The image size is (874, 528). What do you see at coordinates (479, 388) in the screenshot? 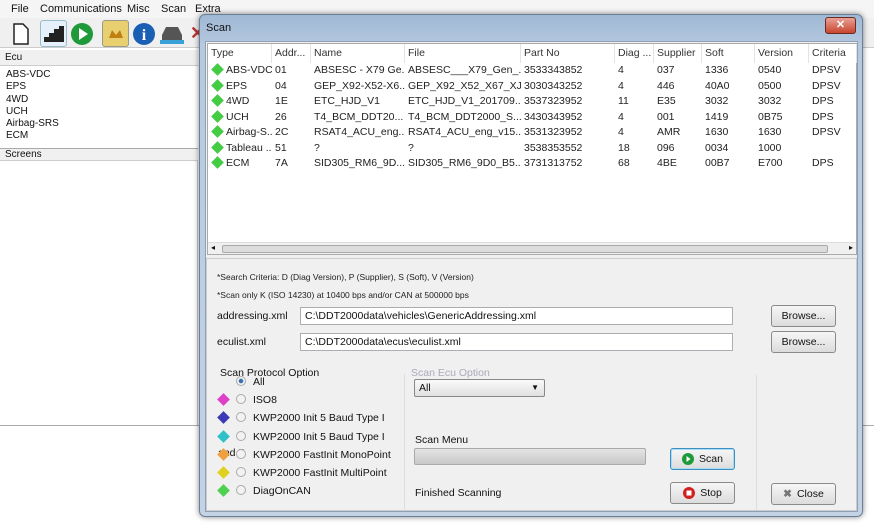
I see `ecu-option-select: All ▼` at bounding box center [479, 388].